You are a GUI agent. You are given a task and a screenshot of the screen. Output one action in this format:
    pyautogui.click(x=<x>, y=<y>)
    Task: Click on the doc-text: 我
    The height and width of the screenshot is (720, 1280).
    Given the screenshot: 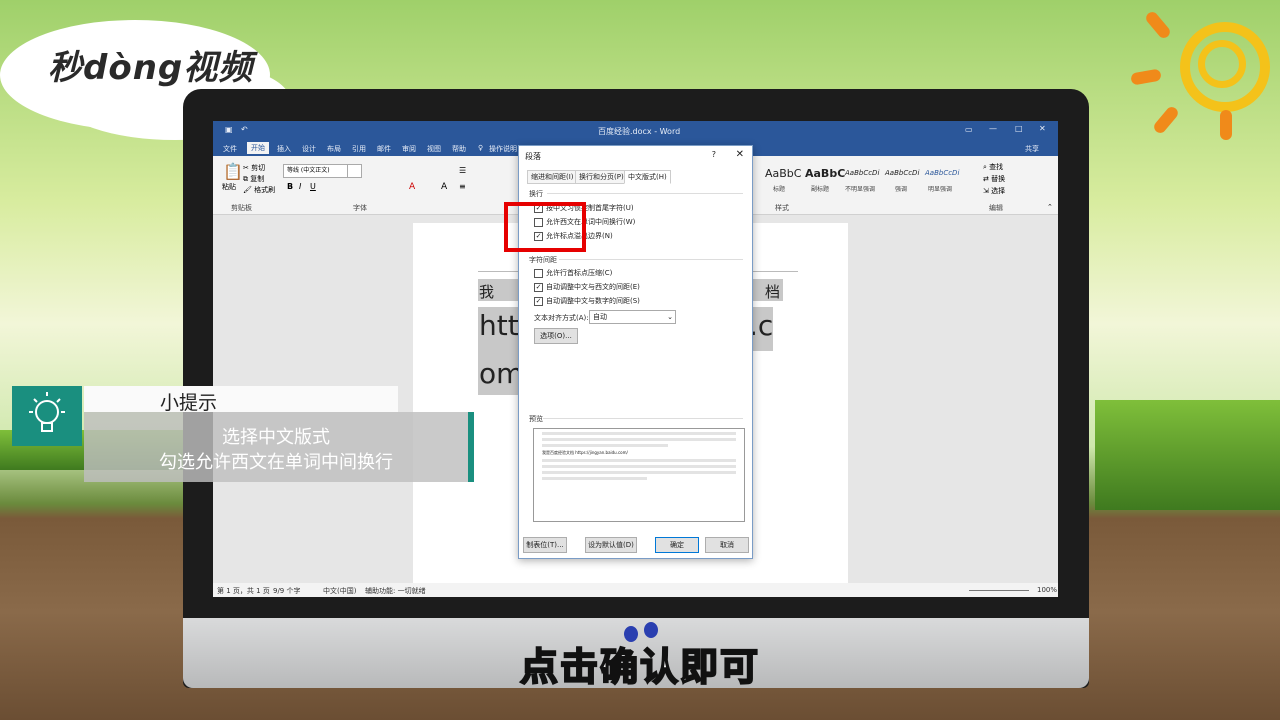 What is the action you would take?
    pyautogui.click(x=487, y=292)
    